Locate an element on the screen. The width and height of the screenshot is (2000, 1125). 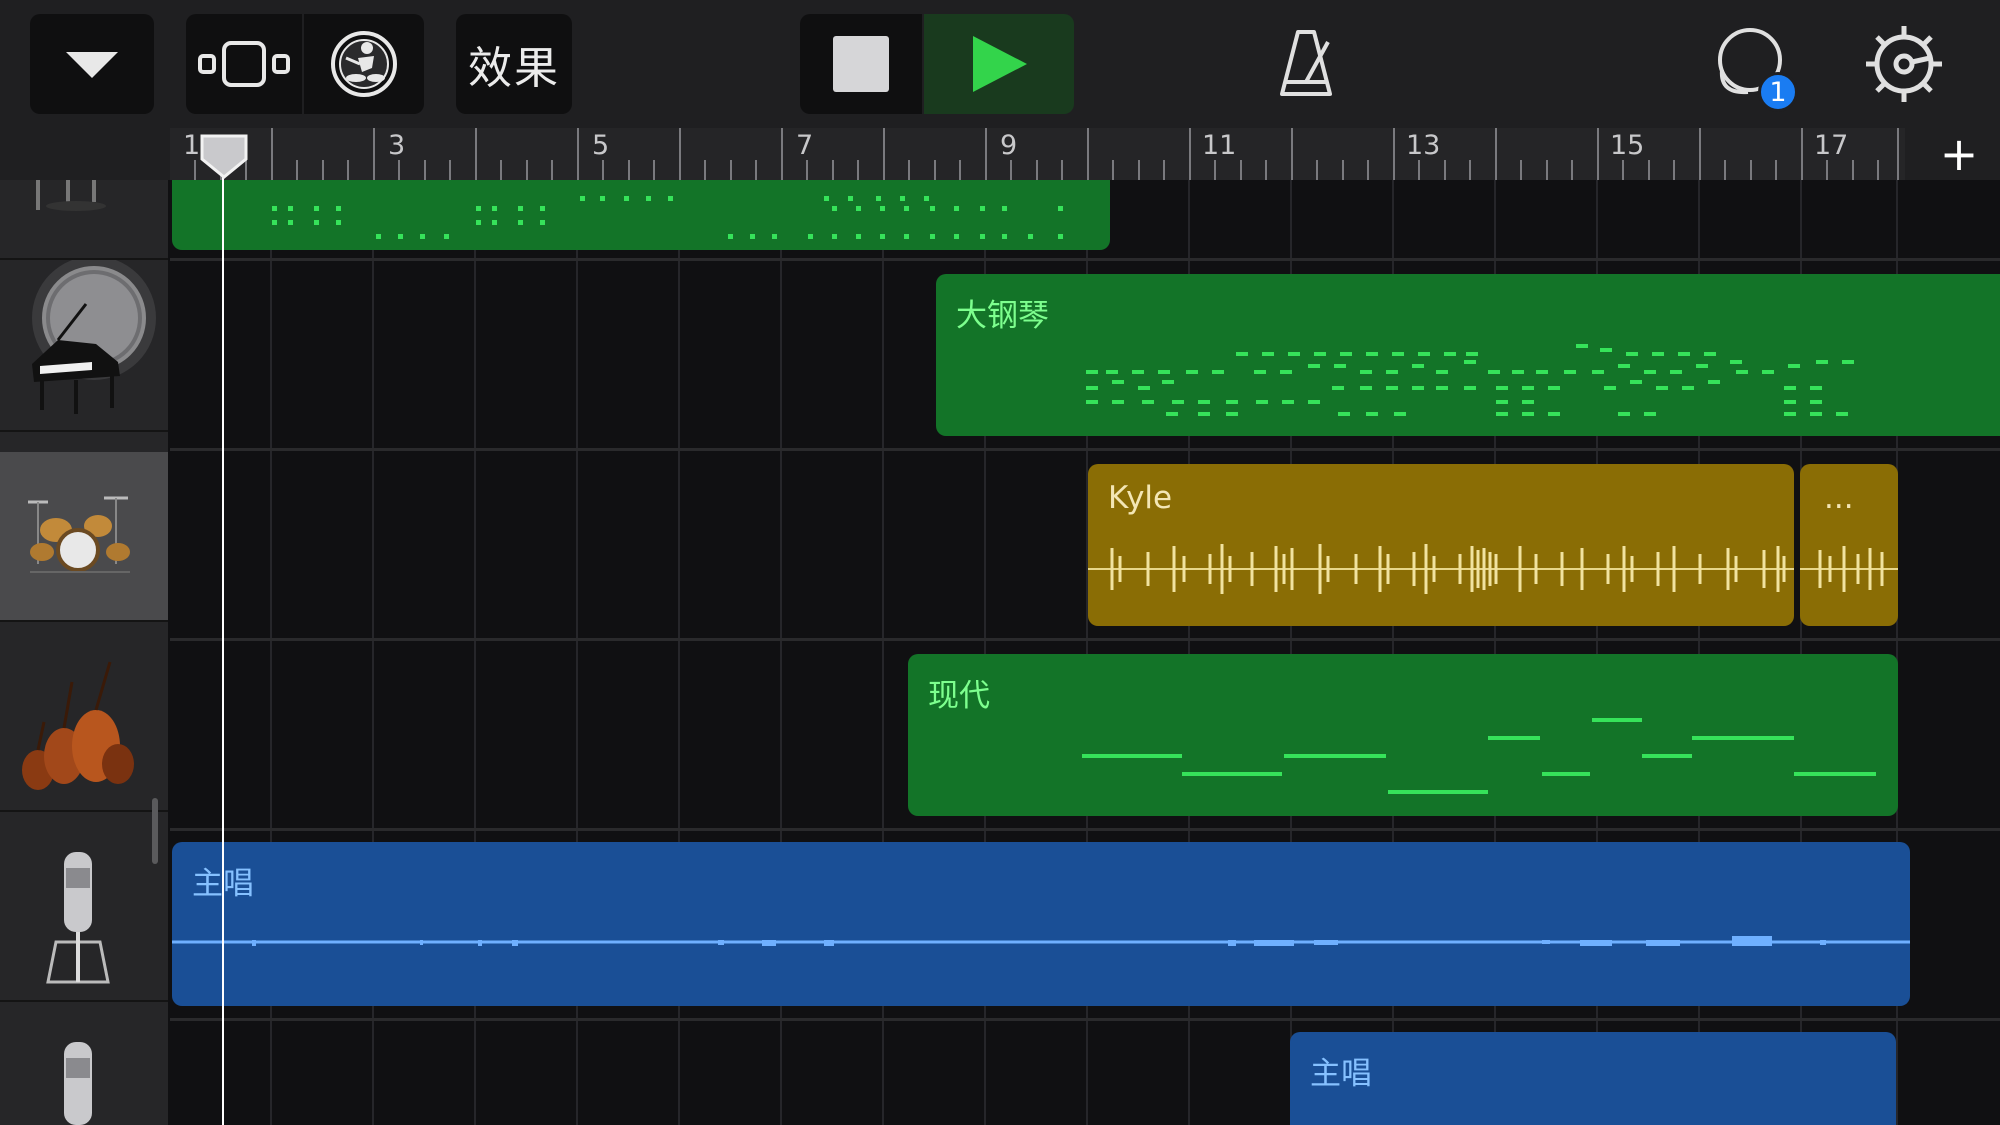
drum-kit-partial-icon is located at coordinates (71, 195).